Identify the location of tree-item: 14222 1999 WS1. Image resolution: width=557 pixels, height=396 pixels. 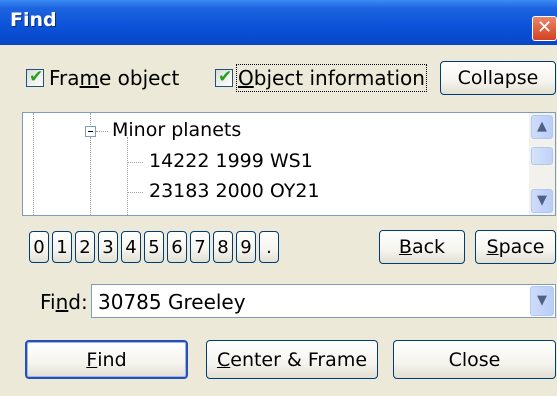
(231, 161).